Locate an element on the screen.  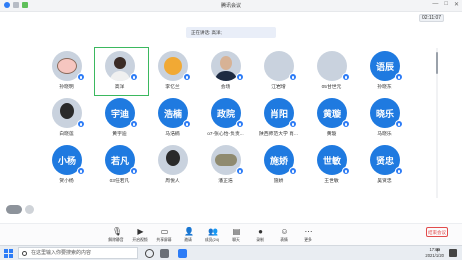
participant-tile: 小杨 贺小杨 is located at coordinates (66, 165).